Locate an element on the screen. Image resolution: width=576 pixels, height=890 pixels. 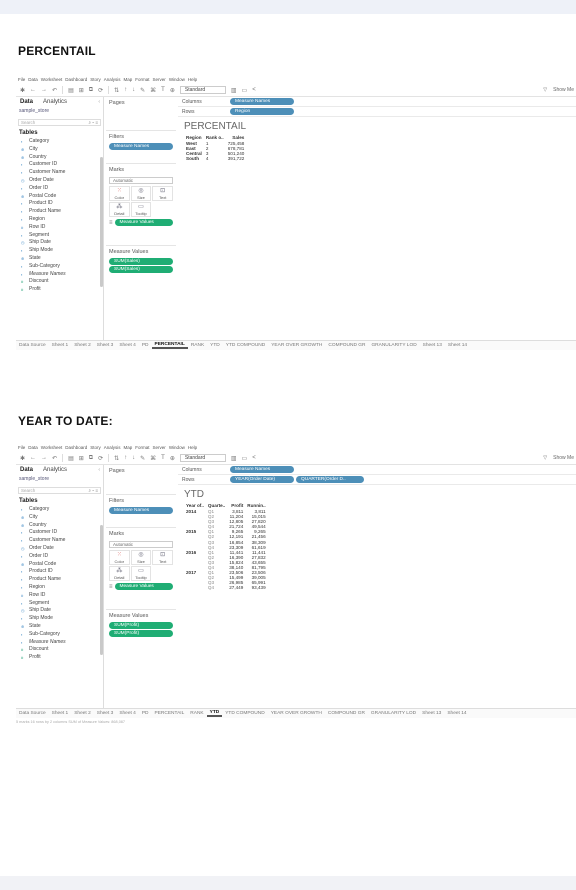
rows-pill: Region is located at coordinates (262, 111).